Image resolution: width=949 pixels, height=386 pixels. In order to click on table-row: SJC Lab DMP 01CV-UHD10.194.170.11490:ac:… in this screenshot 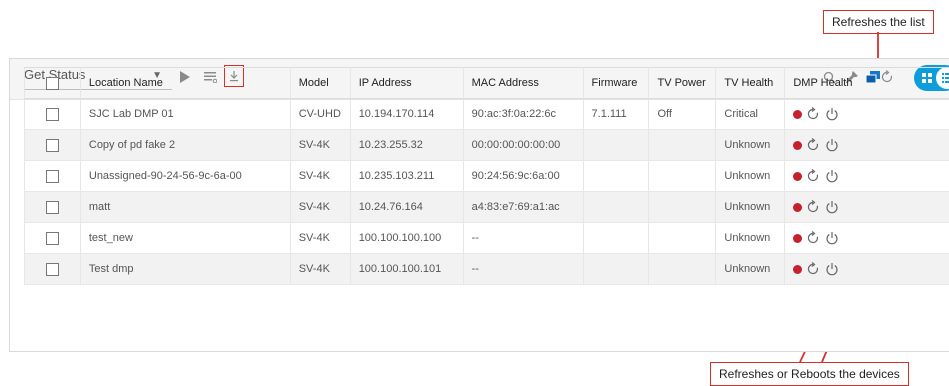, I will do `click(487, 114)`.